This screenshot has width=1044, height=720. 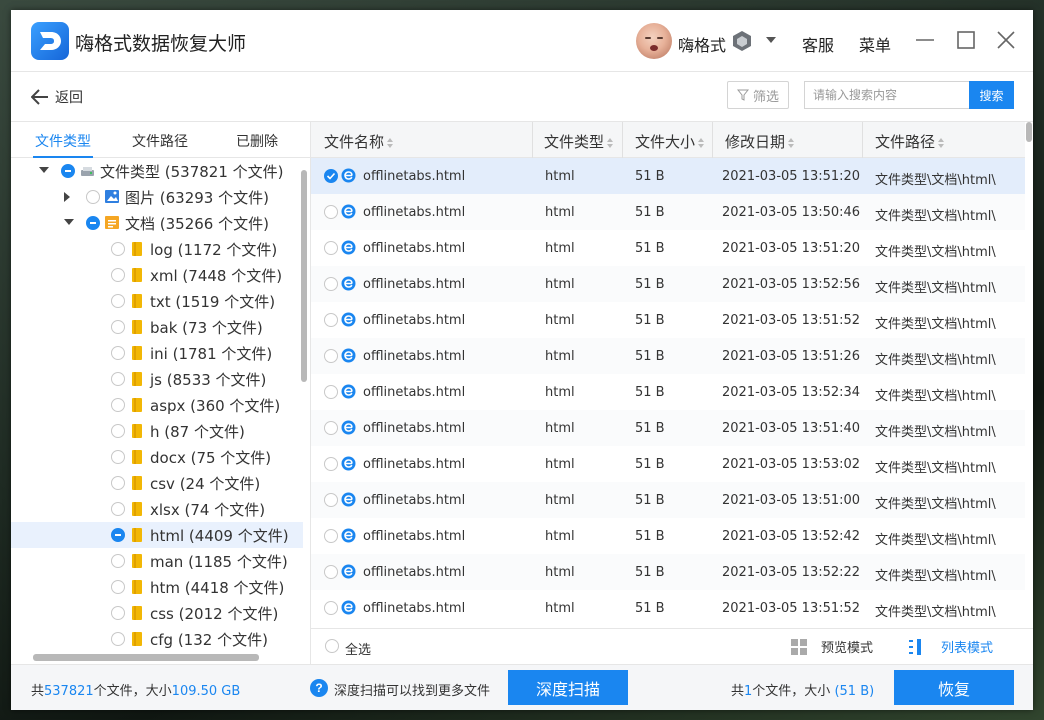 I want to click on tab-file-type: 文件类型, so click(x=63, y=141).